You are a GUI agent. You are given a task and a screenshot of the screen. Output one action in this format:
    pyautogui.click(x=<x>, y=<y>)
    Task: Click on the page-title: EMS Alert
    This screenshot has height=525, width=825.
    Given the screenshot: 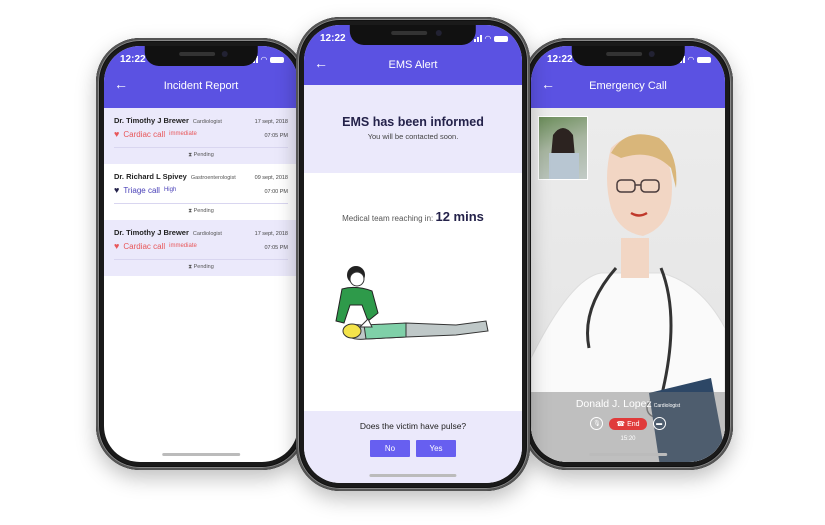 What is the action you would take?
    pyautogui.click(x=413, y=65)
    